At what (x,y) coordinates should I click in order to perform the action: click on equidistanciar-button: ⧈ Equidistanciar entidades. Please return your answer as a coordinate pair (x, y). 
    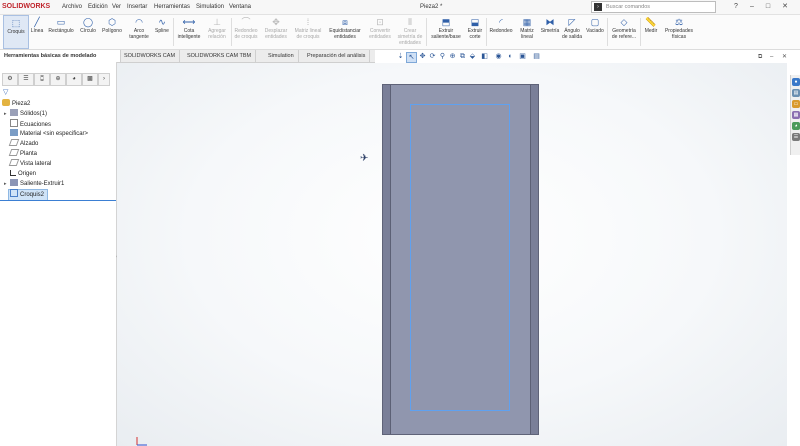
    Looking at the image, I should click on (345, 27).